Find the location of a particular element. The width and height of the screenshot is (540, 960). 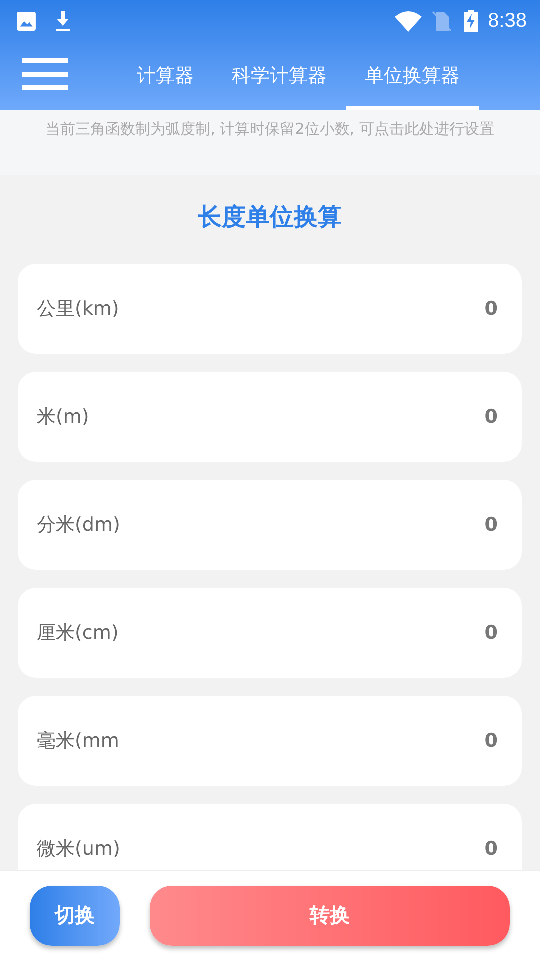

unit-label: 毫米(mm is located at coordinates (78, 741).